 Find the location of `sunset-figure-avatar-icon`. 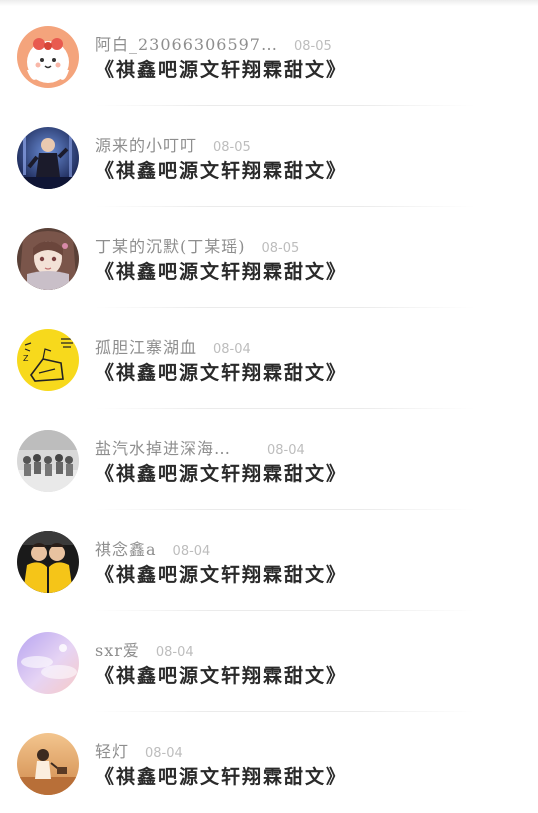

sunset-figure-avatar-icon is located at coordinates (48, 764).